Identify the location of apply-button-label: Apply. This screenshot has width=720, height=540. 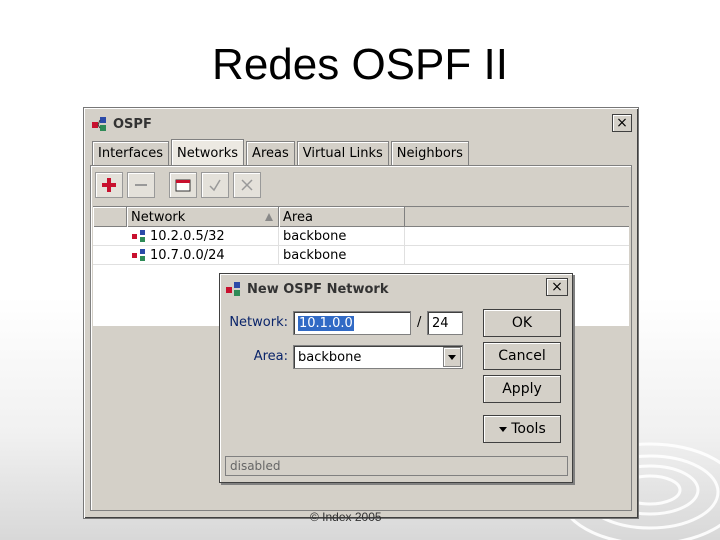
(522, 389).